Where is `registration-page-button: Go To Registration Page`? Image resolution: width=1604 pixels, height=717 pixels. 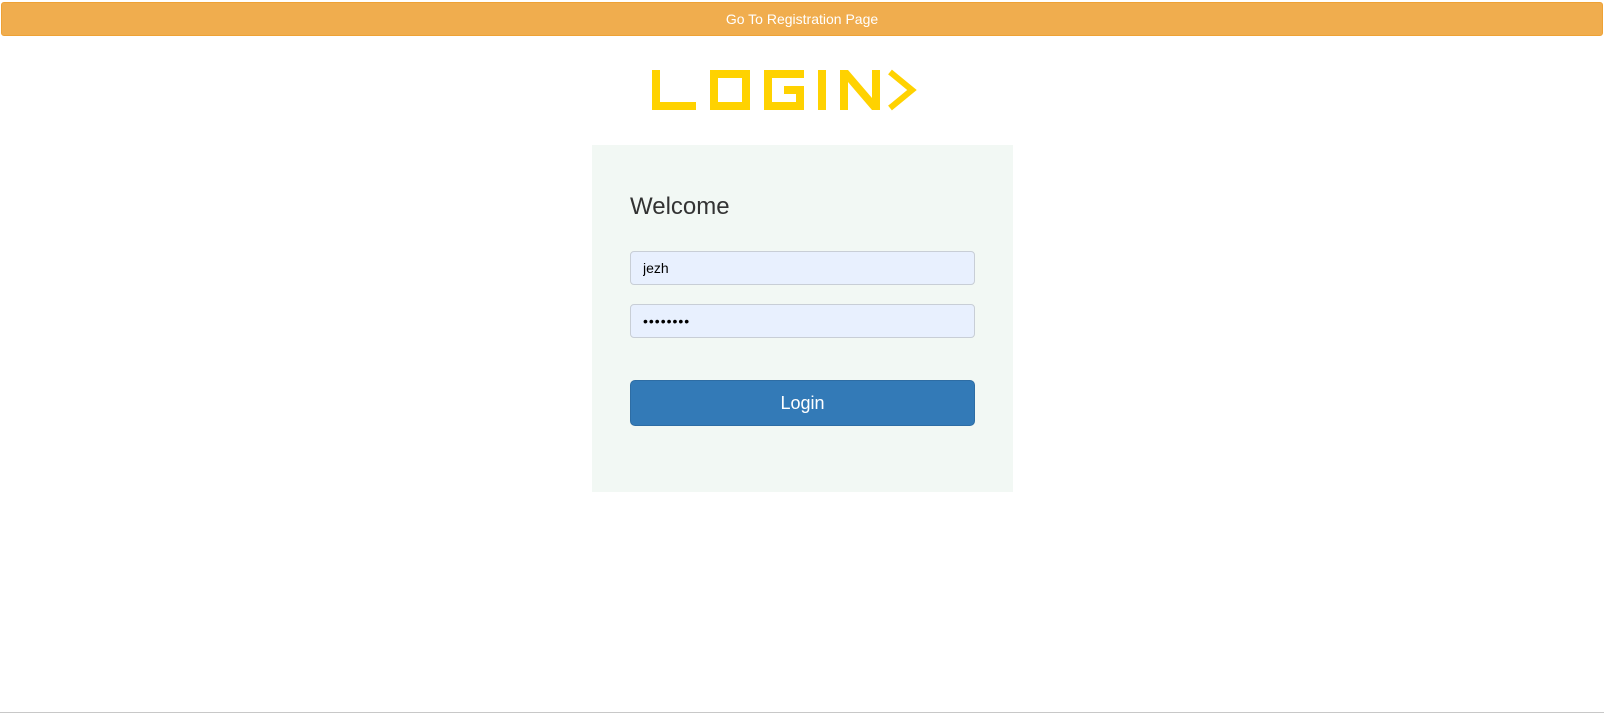 registration-page-button: Go To Registration Page is located at coordinates (802, 19).